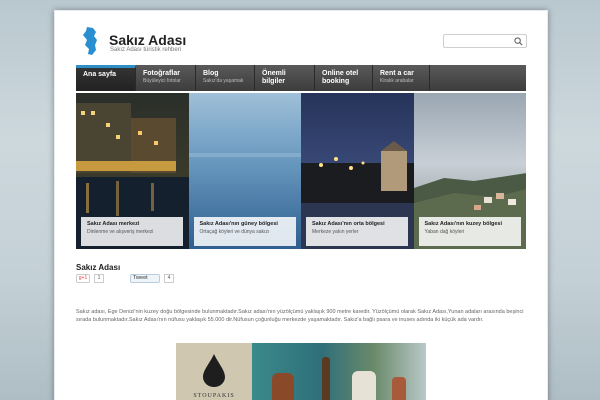 The width and height of the screenshot is (600, 400). Describe the element at coordinates (146, 50) in the screenshot. I see `site-subtitle: Sakız Adası türistik rehberi` at that location.